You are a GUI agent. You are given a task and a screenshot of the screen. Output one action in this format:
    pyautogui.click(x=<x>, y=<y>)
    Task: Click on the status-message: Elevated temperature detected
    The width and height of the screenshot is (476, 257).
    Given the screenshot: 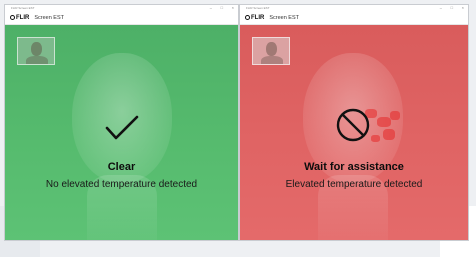 What is the action you would take?
    pyautogui.click(x=354, y=184)
    